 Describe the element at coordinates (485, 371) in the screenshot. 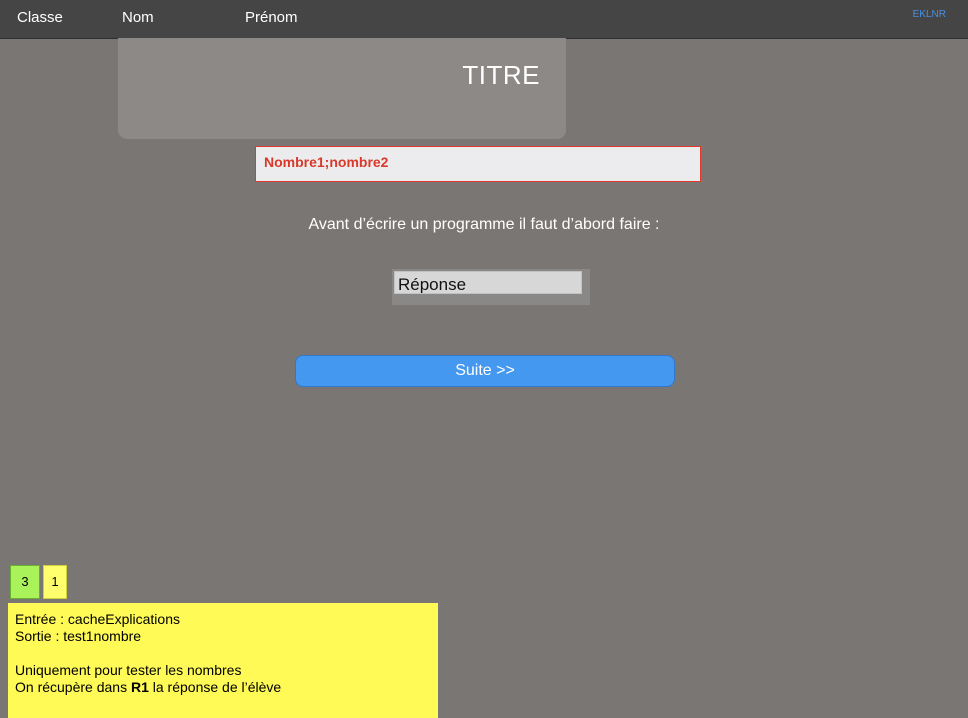

I see `suite-button: Suite >>` at that location.